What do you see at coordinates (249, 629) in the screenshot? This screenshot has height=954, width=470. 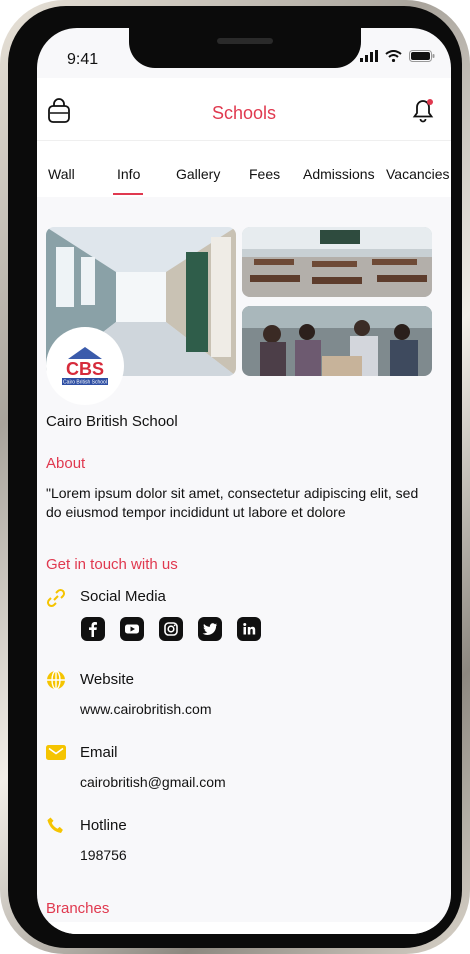 I see `linkedin-icon` at bounding box center [249, 629].